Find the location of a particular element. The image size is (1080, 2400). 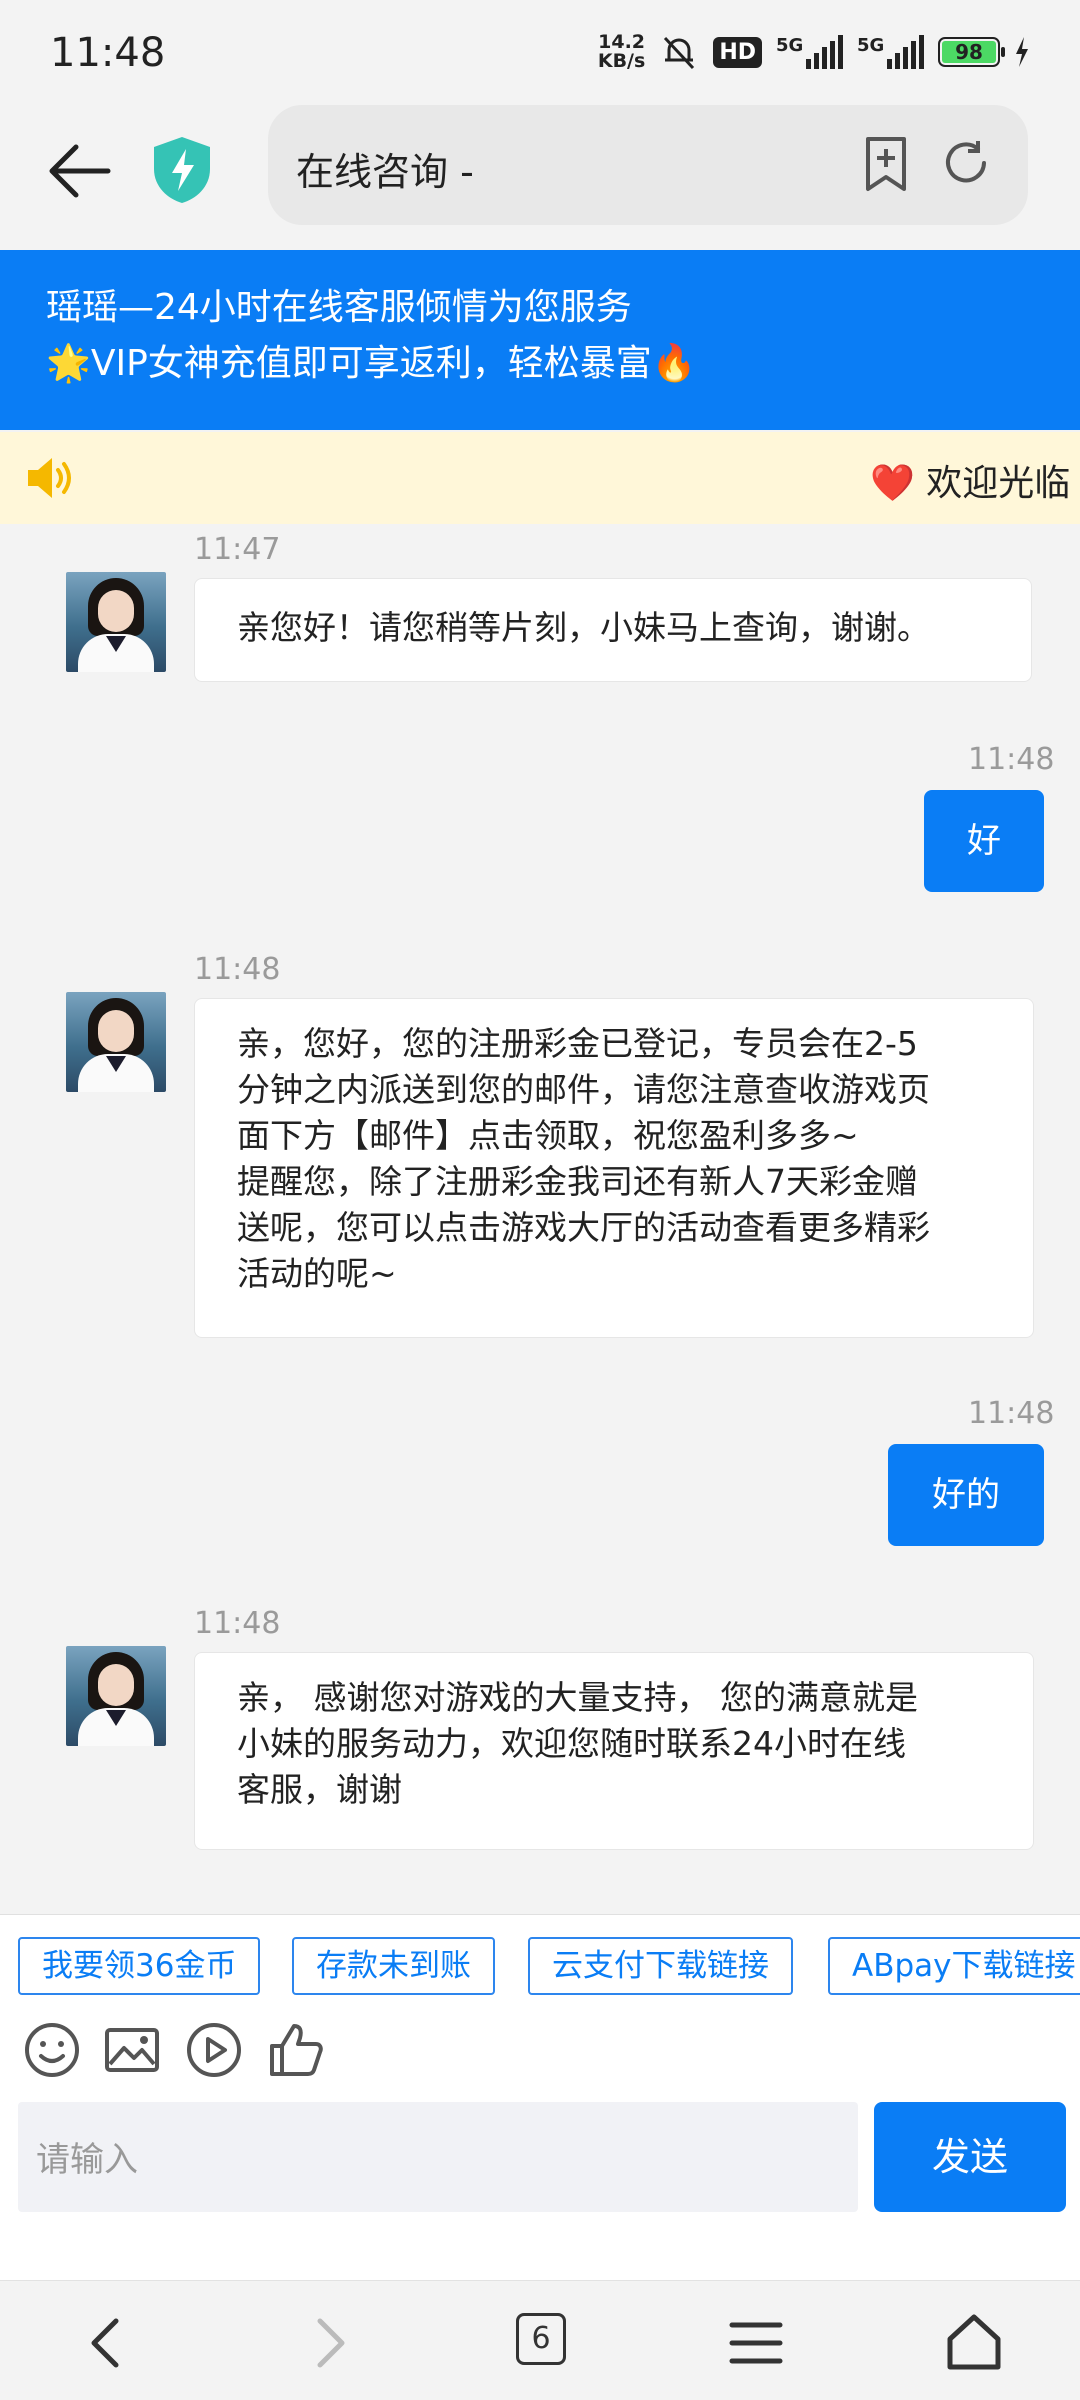

battery-icon: 98 is located at coordinates (971, 52).